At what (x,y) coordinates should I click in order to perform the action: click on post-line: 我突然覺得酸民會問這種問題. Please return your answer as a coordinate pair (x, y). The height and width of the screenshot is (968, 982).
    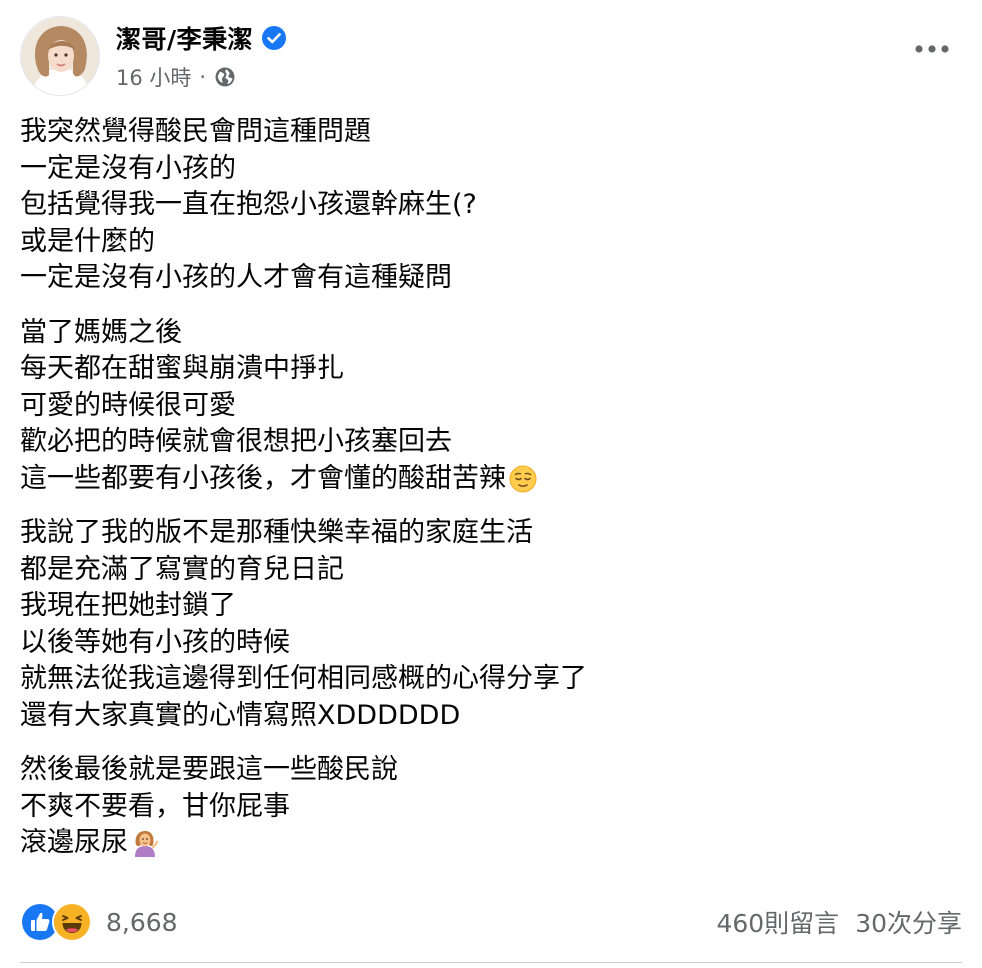
    Looking at the image, I should click on (195, 131).